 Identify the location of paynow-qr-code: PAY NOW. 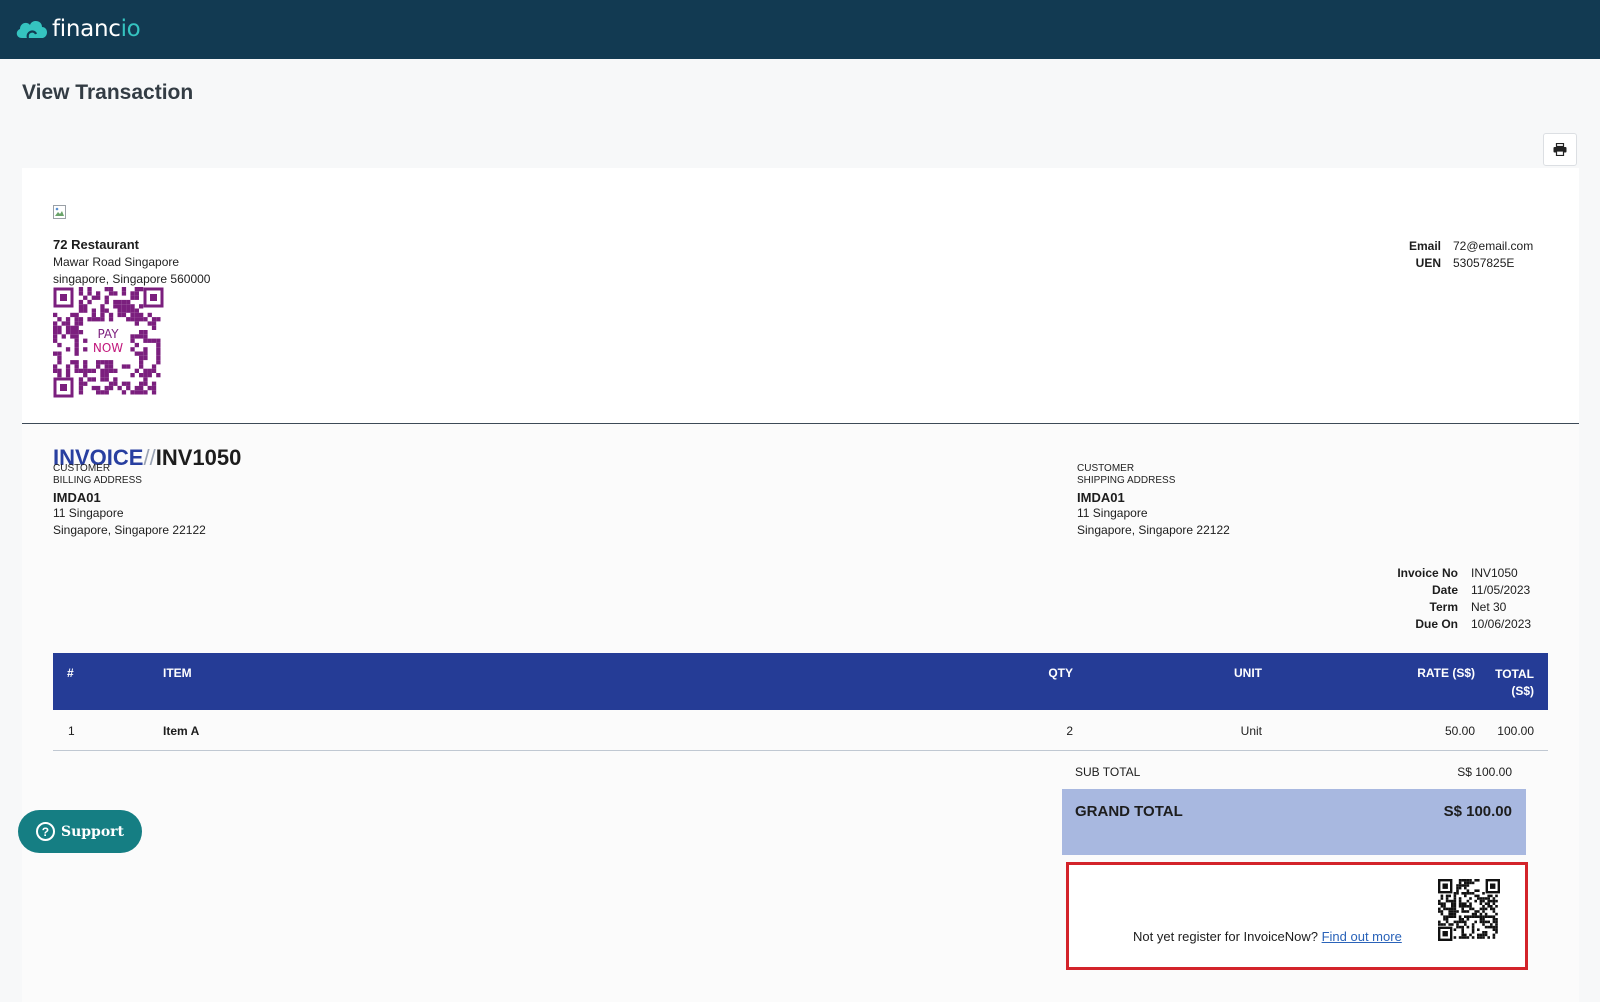
(108, 342).